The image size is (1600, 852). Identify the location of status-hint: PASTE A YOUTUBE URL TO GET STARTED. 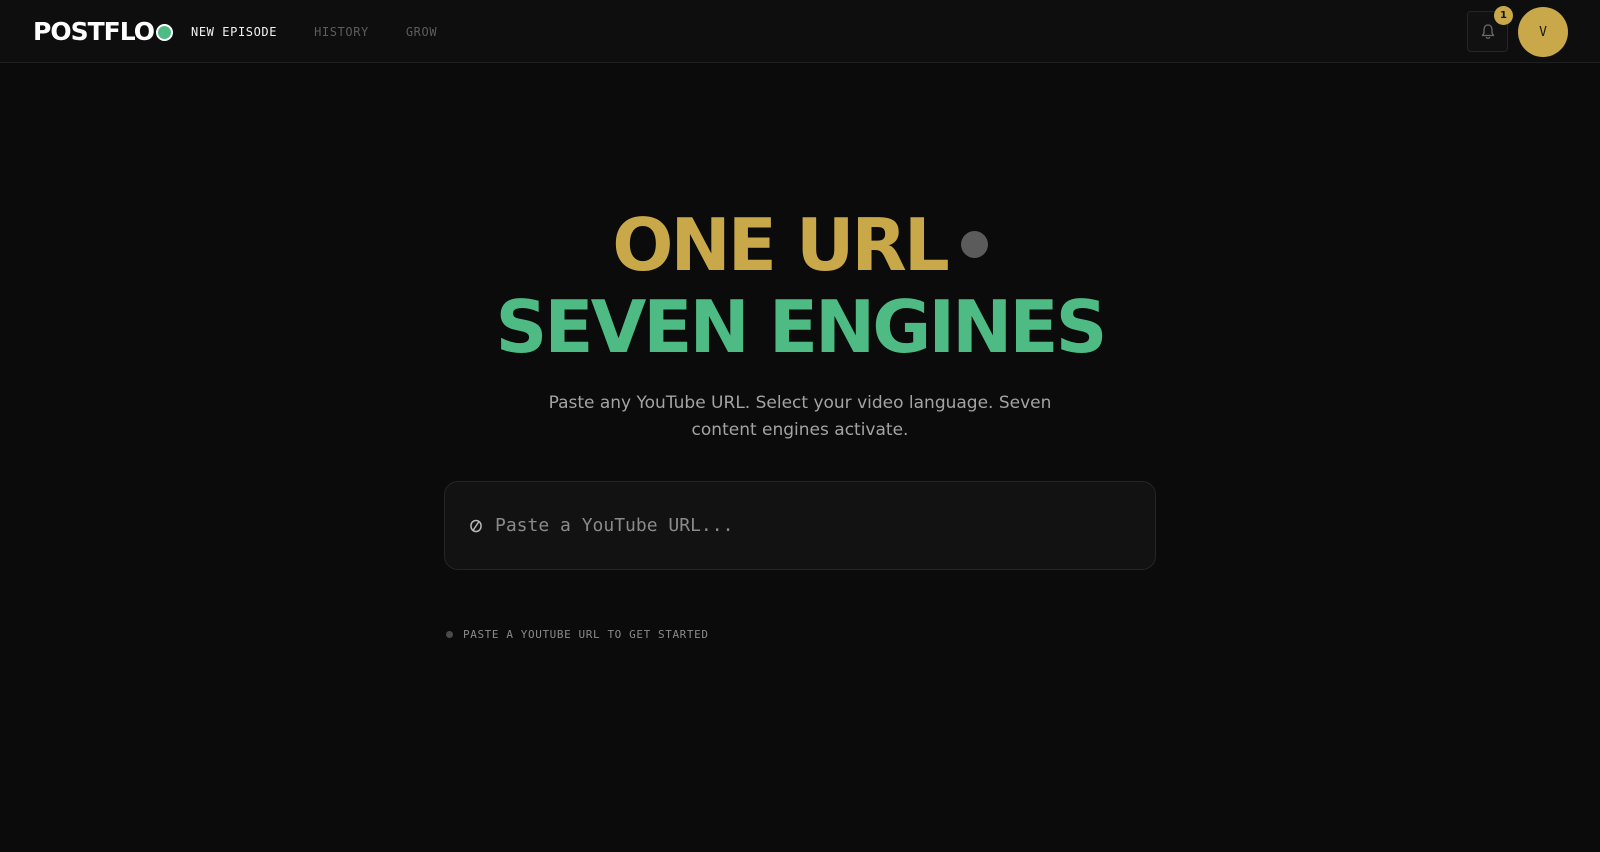
(577, 634).